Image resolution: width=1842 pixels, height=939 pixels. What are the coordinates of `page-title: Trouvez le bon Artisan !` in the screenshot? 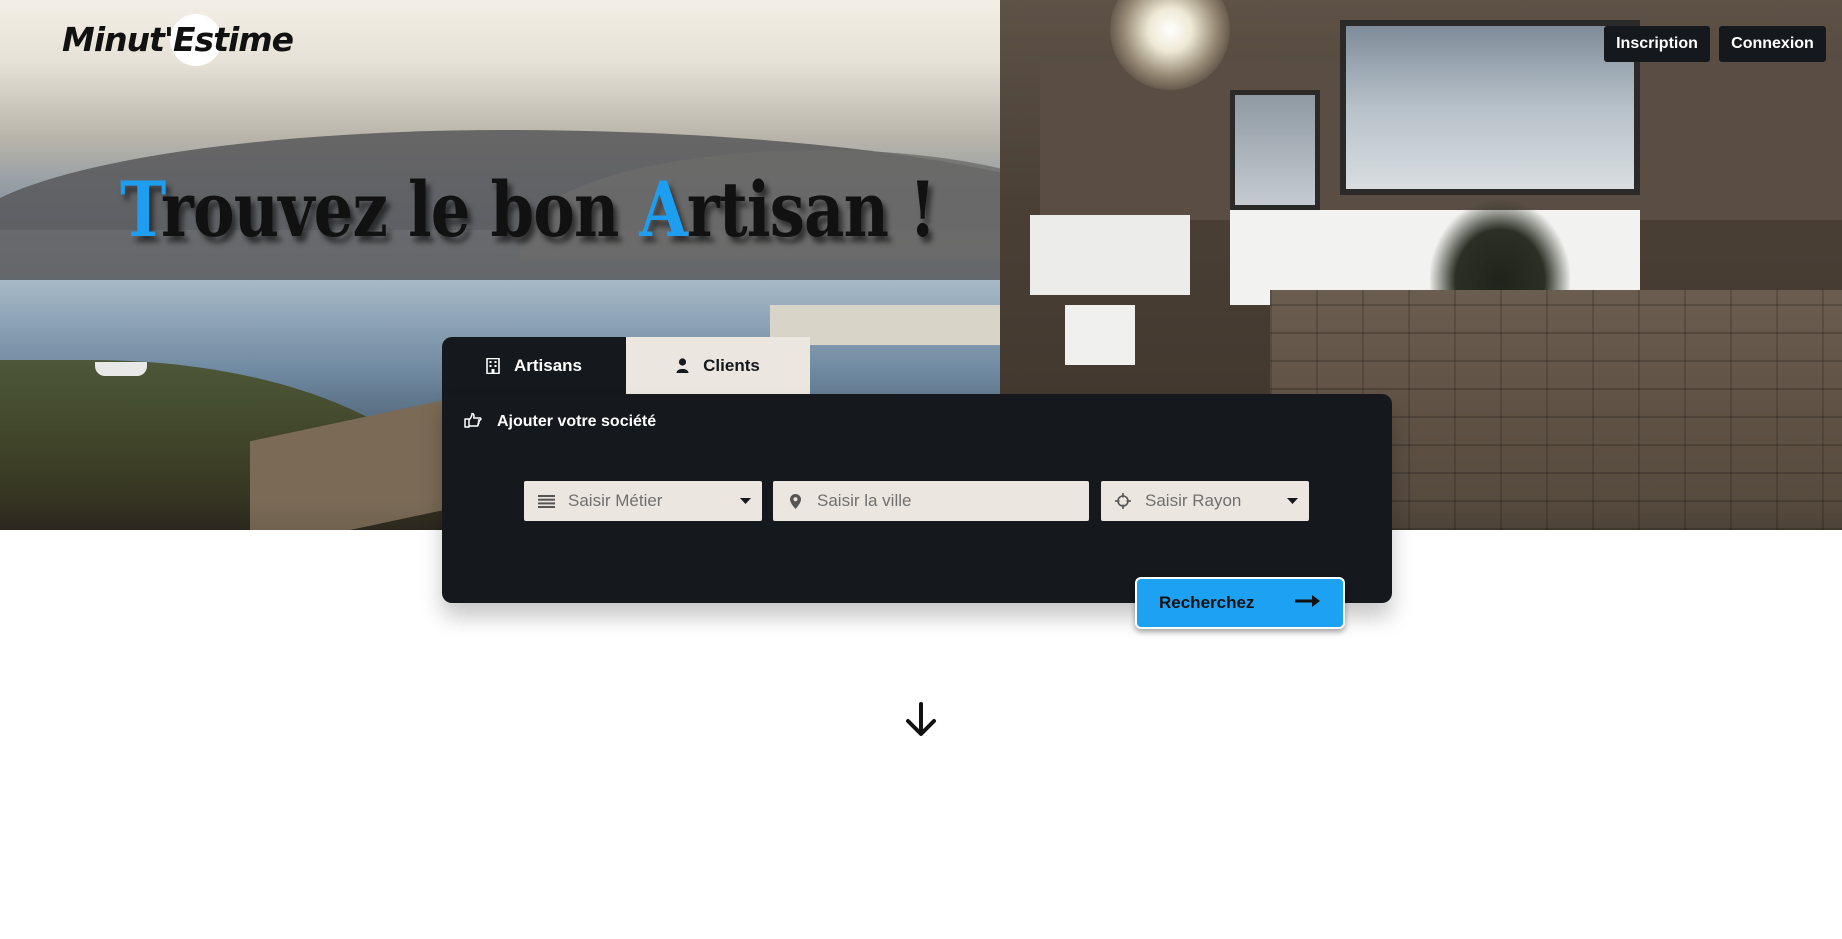 It's located at (528, 209).